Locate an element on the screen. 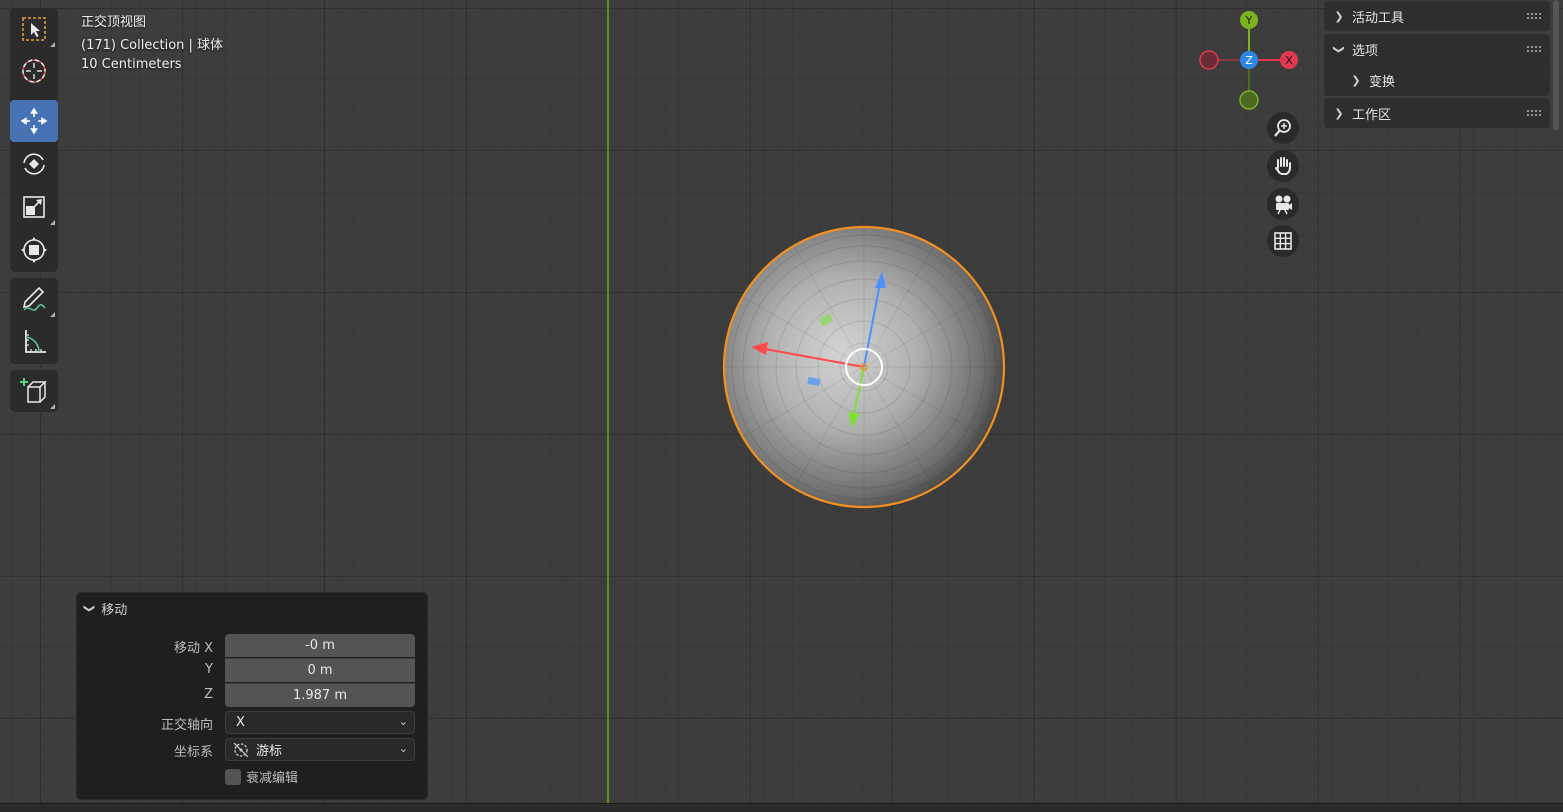 Image resolution: width=1563 pixels, height=812 pixels. sidebar: ❯ 活动工具 ❯ 选项 ❯ 变换 ❯ 工作区 is located at coordinates (1436, 65).